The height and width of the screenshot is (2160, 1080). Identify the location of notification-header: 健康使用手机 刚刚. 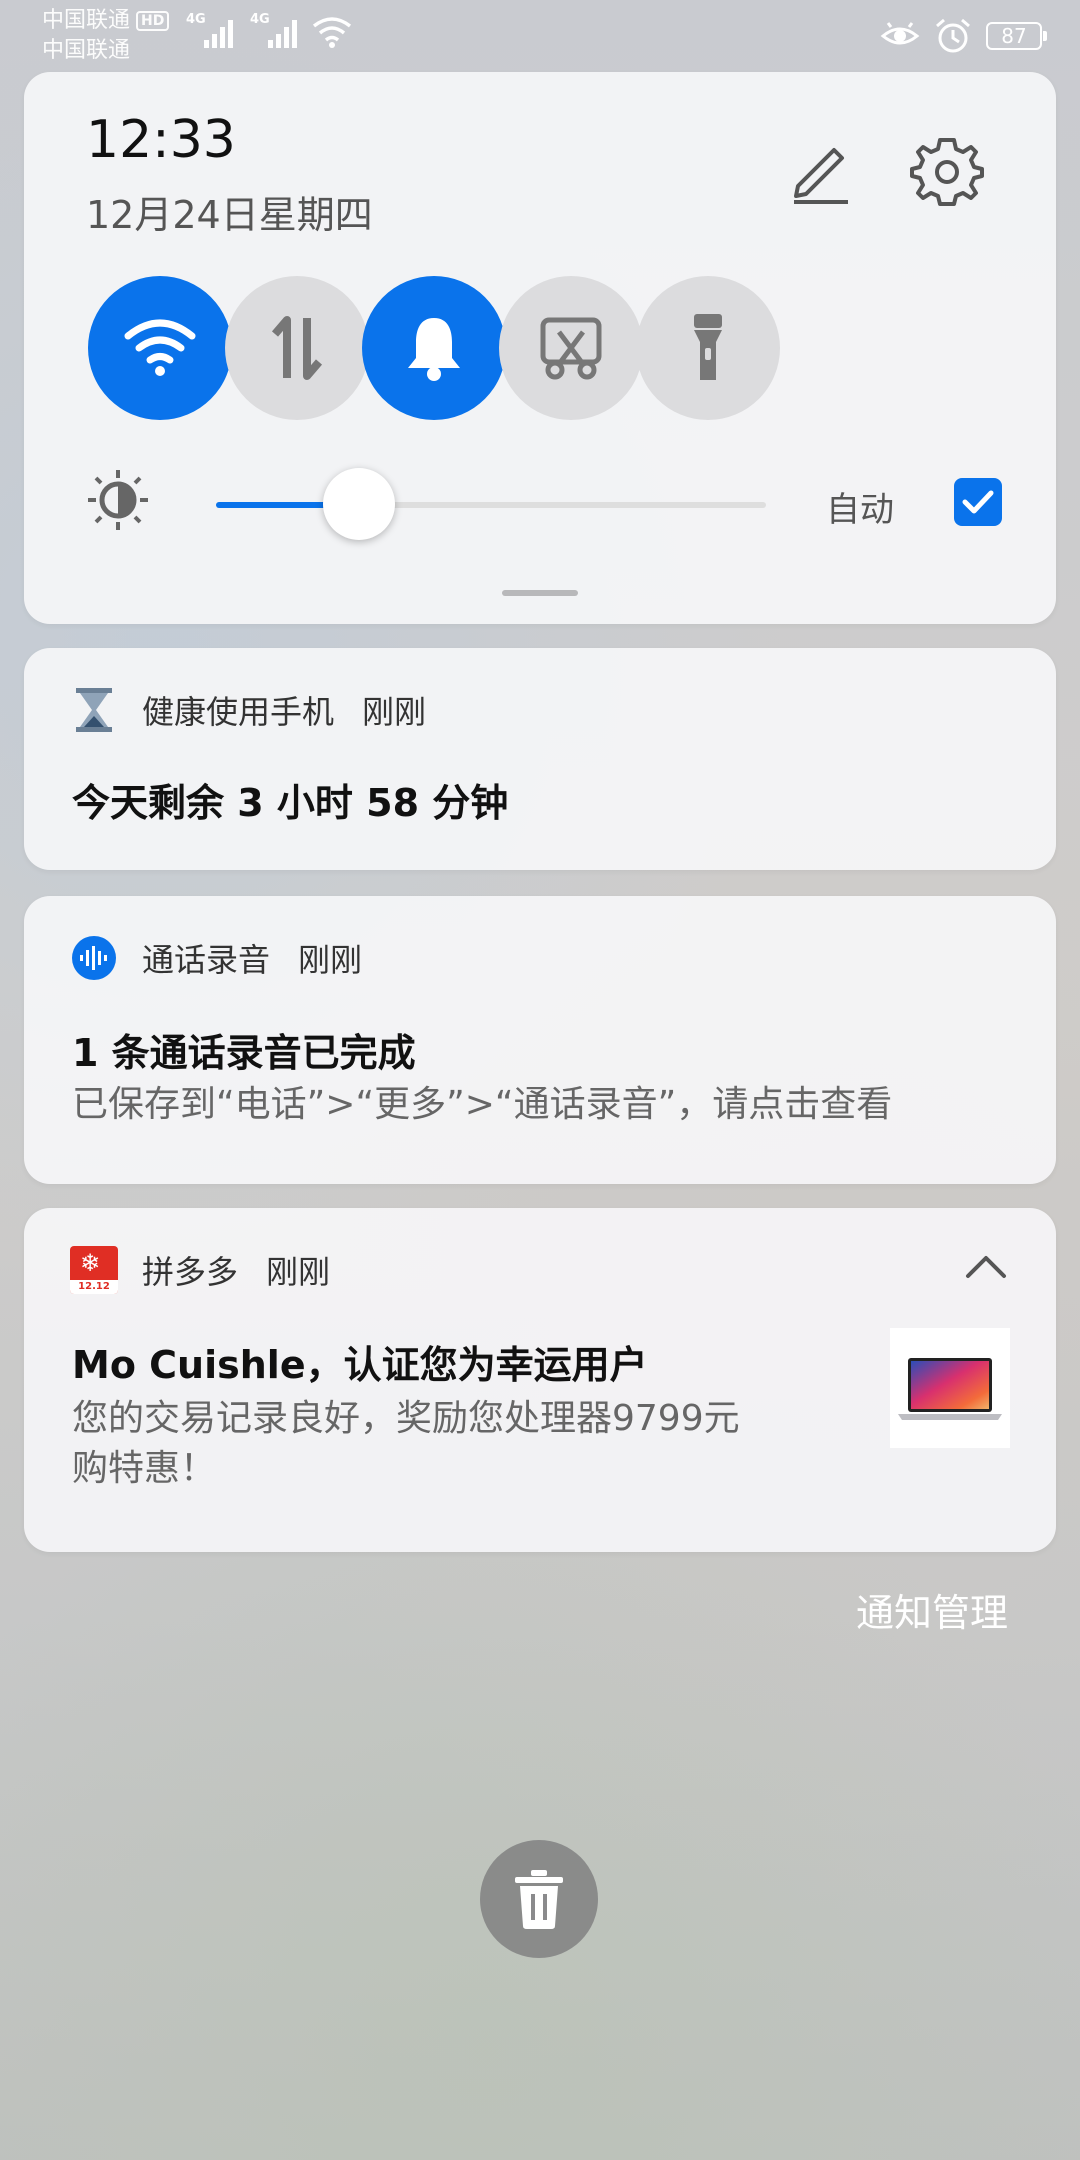
(248, 710).